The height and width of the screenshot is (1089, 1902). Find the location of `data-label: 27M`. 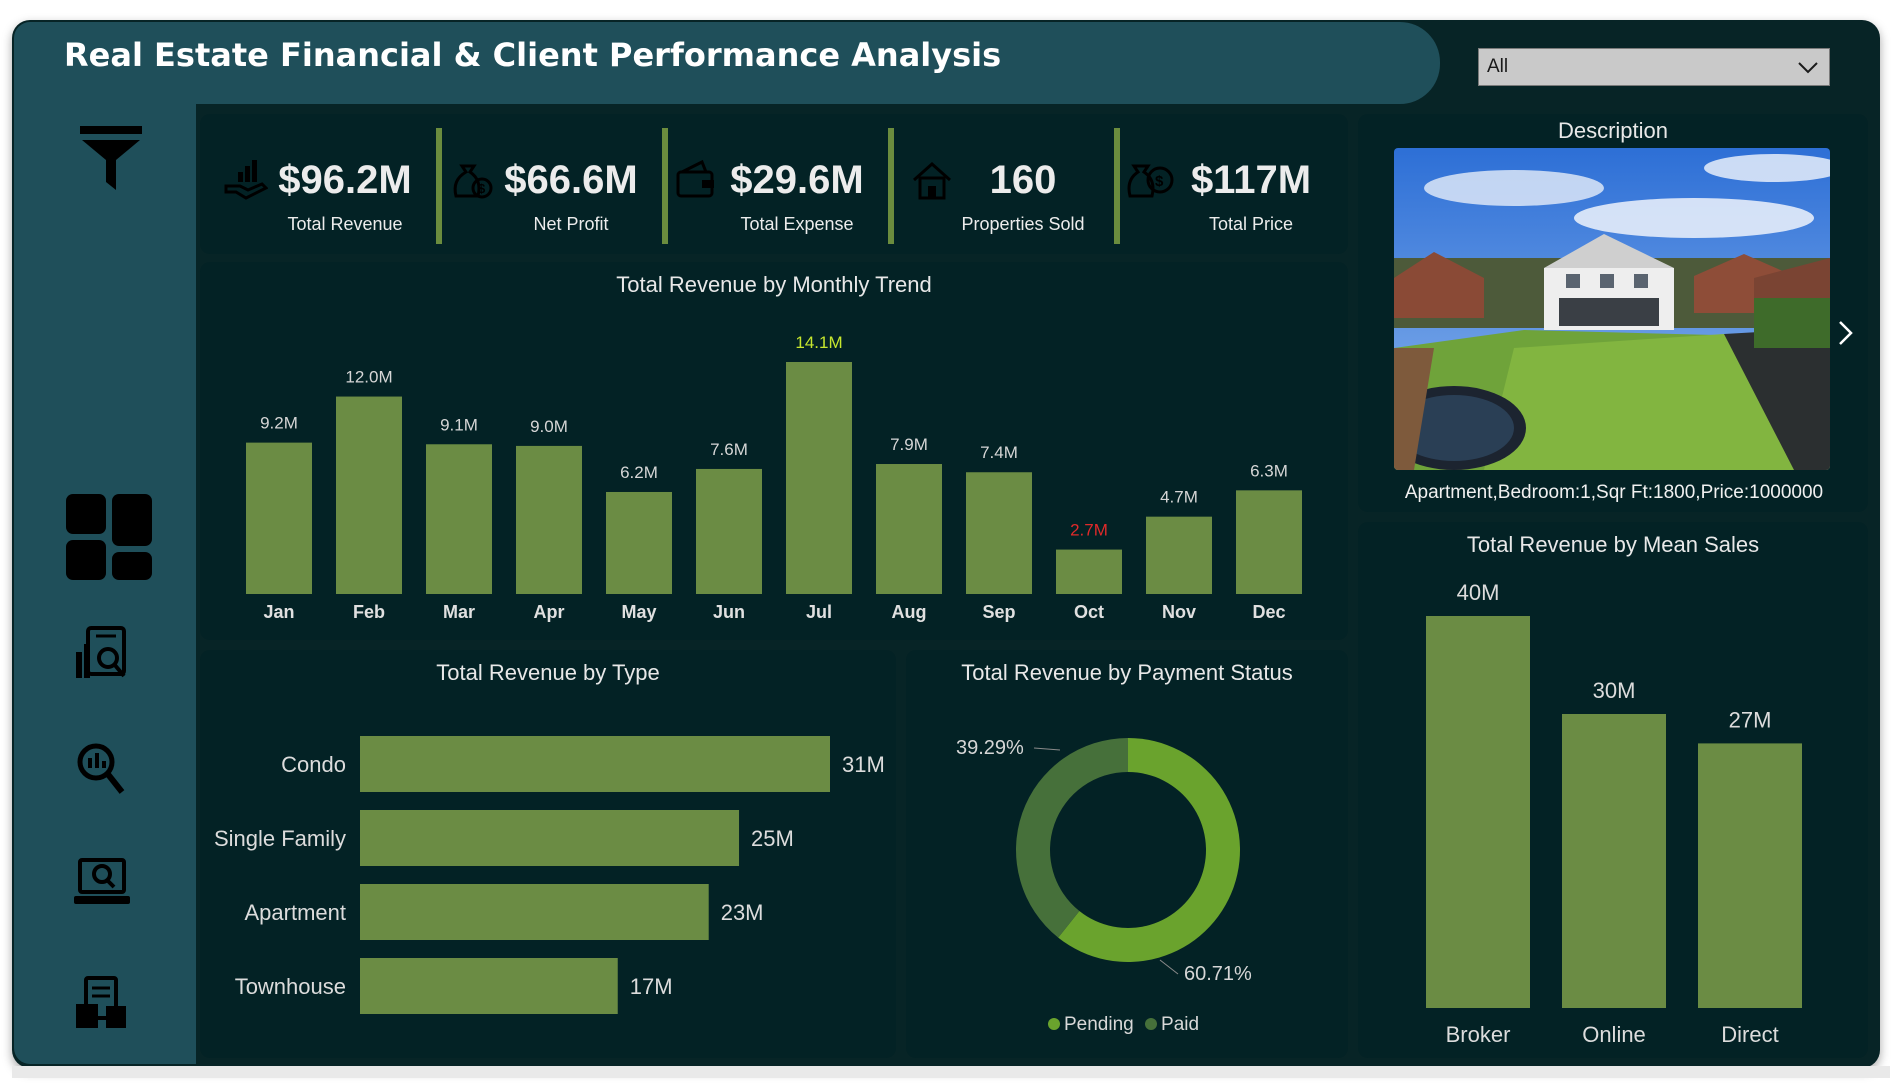

data-label: 27M is located at coordinates (1750, 719).